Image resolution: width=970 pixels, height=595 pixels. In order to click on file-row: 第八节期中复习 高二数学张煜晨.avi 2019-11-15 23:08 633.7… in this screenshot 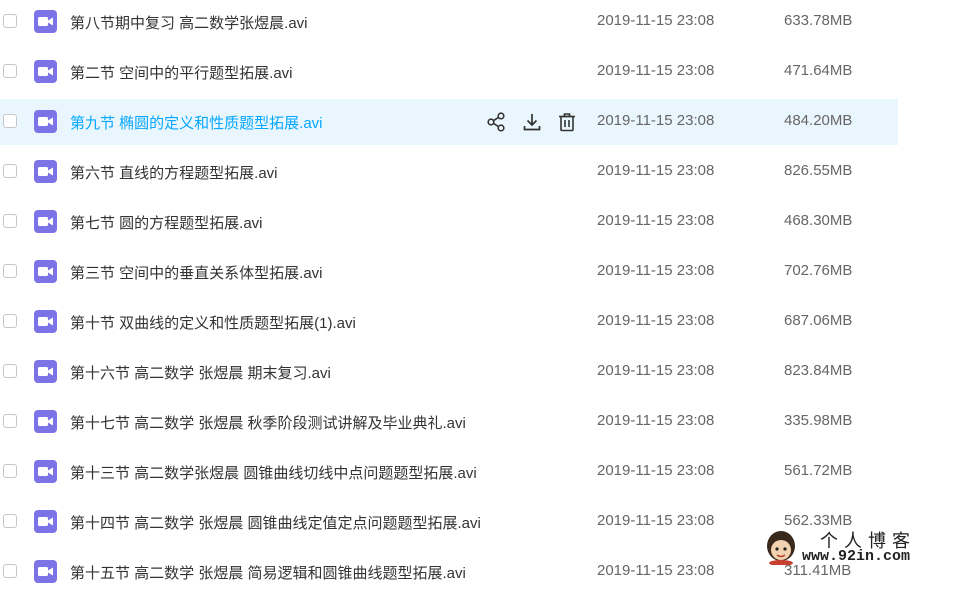, I will do `click(449, 22)`.